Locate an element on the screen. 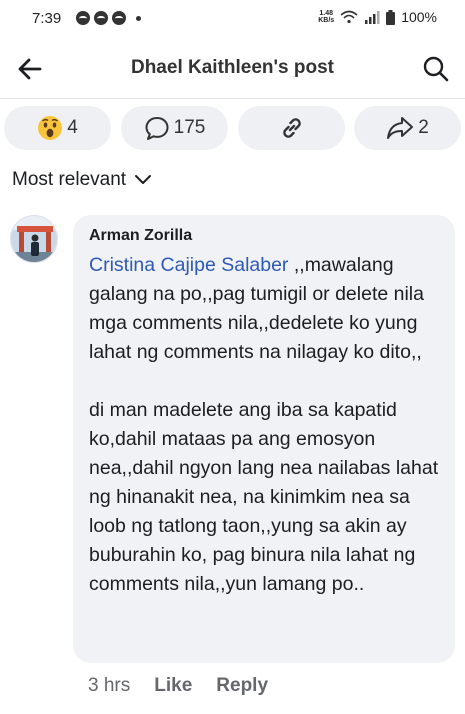 Image resolution: width=465 pixels, height=714 pixels. header-divider is located at coordinates (232, 98).